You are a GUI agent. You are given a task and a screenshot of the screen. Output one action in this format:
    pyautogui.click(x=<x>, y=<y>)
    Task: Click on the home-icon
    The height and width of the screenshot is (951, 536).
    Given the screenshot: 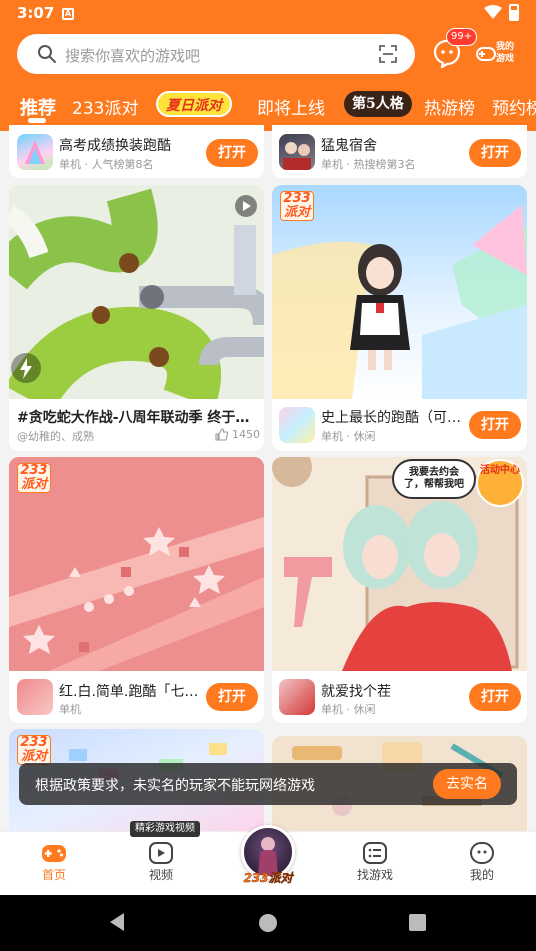 What is the action you would take?
    pyautogui.click(x=268, y=923)
    